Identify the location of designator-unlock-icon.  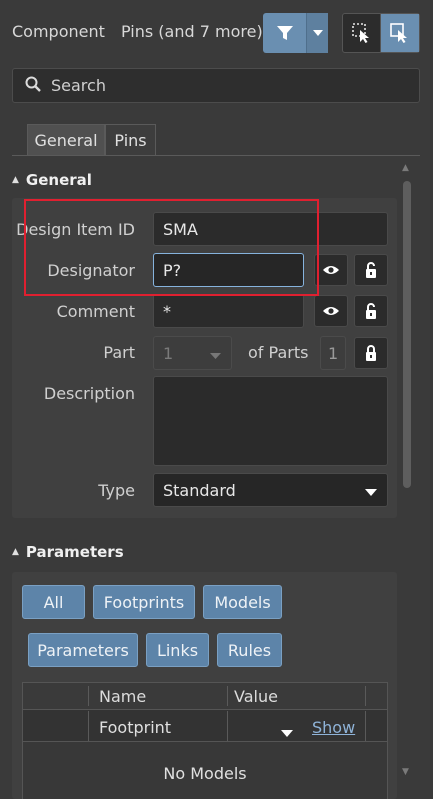
(371, 270).